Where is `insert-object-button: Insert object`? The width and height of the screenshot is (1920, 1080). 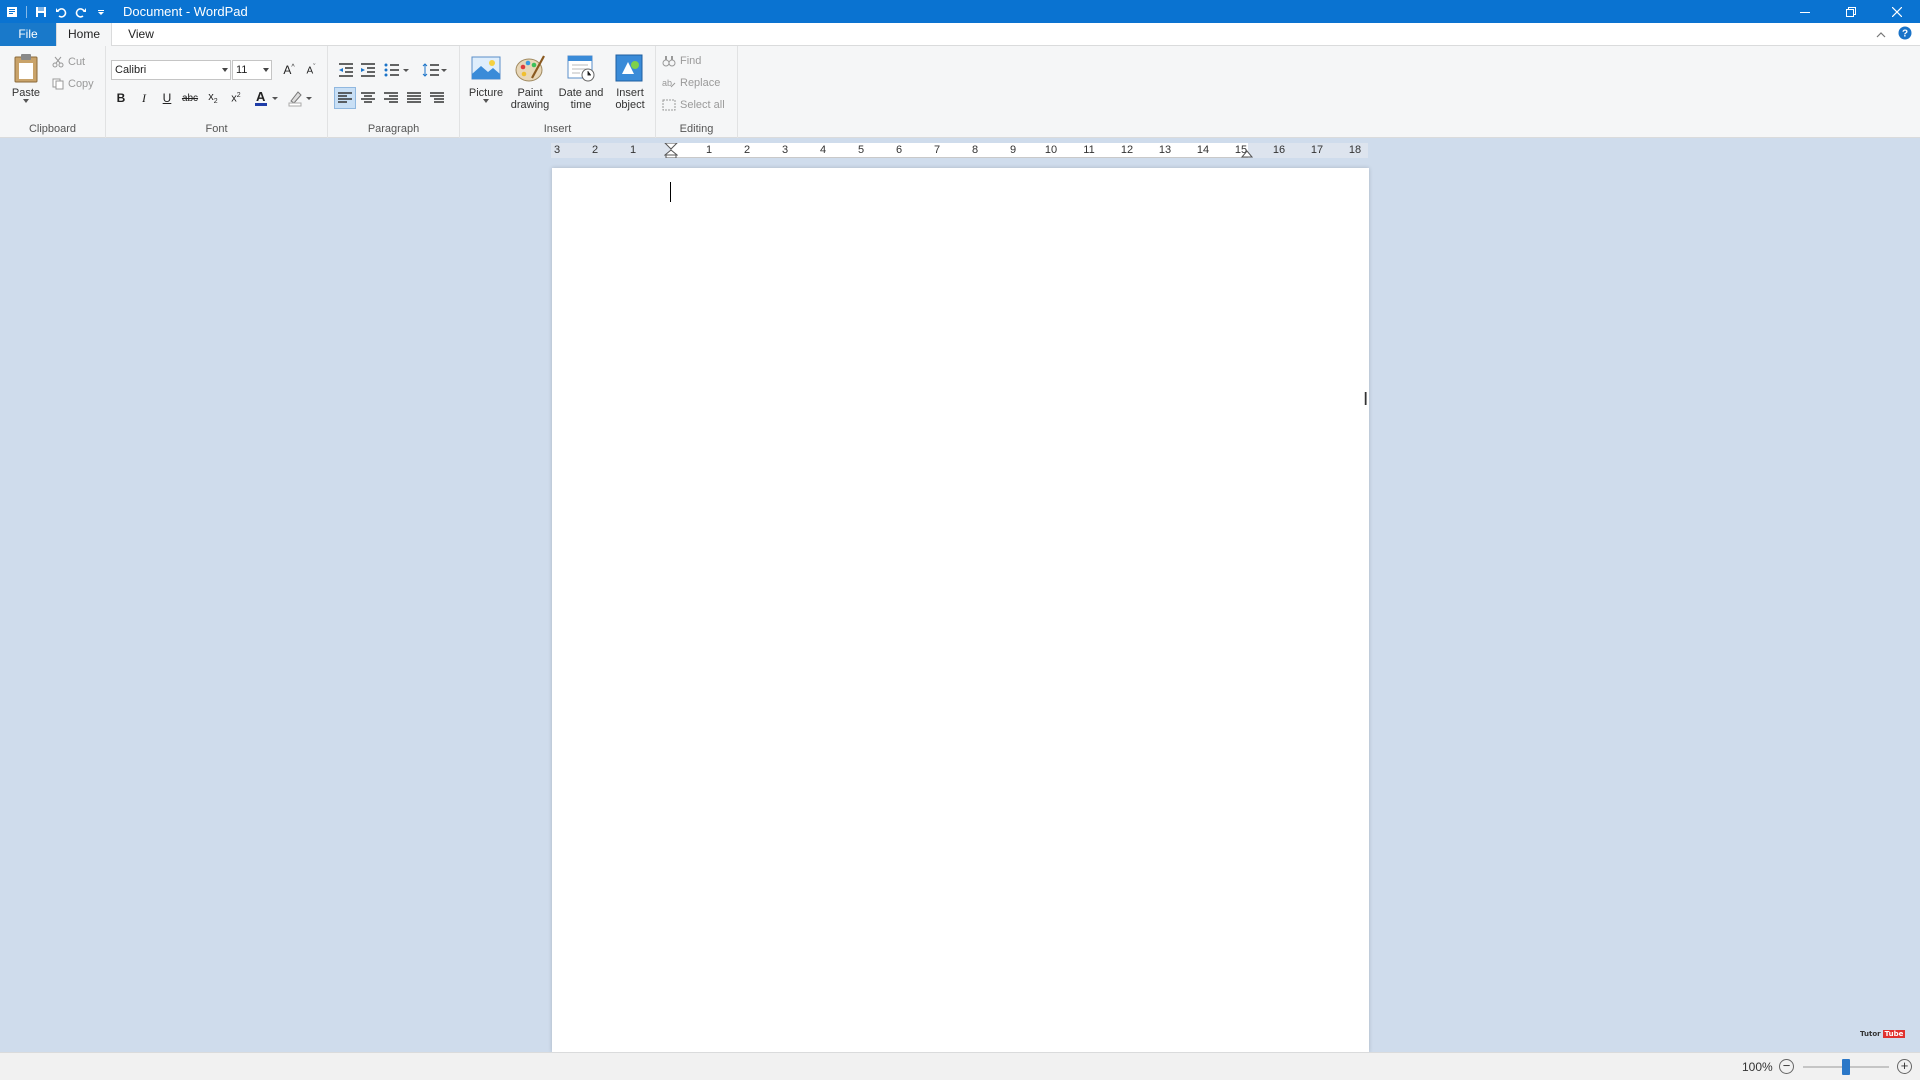 insert-object-button: Insert object is located at coordinates (630, 81).